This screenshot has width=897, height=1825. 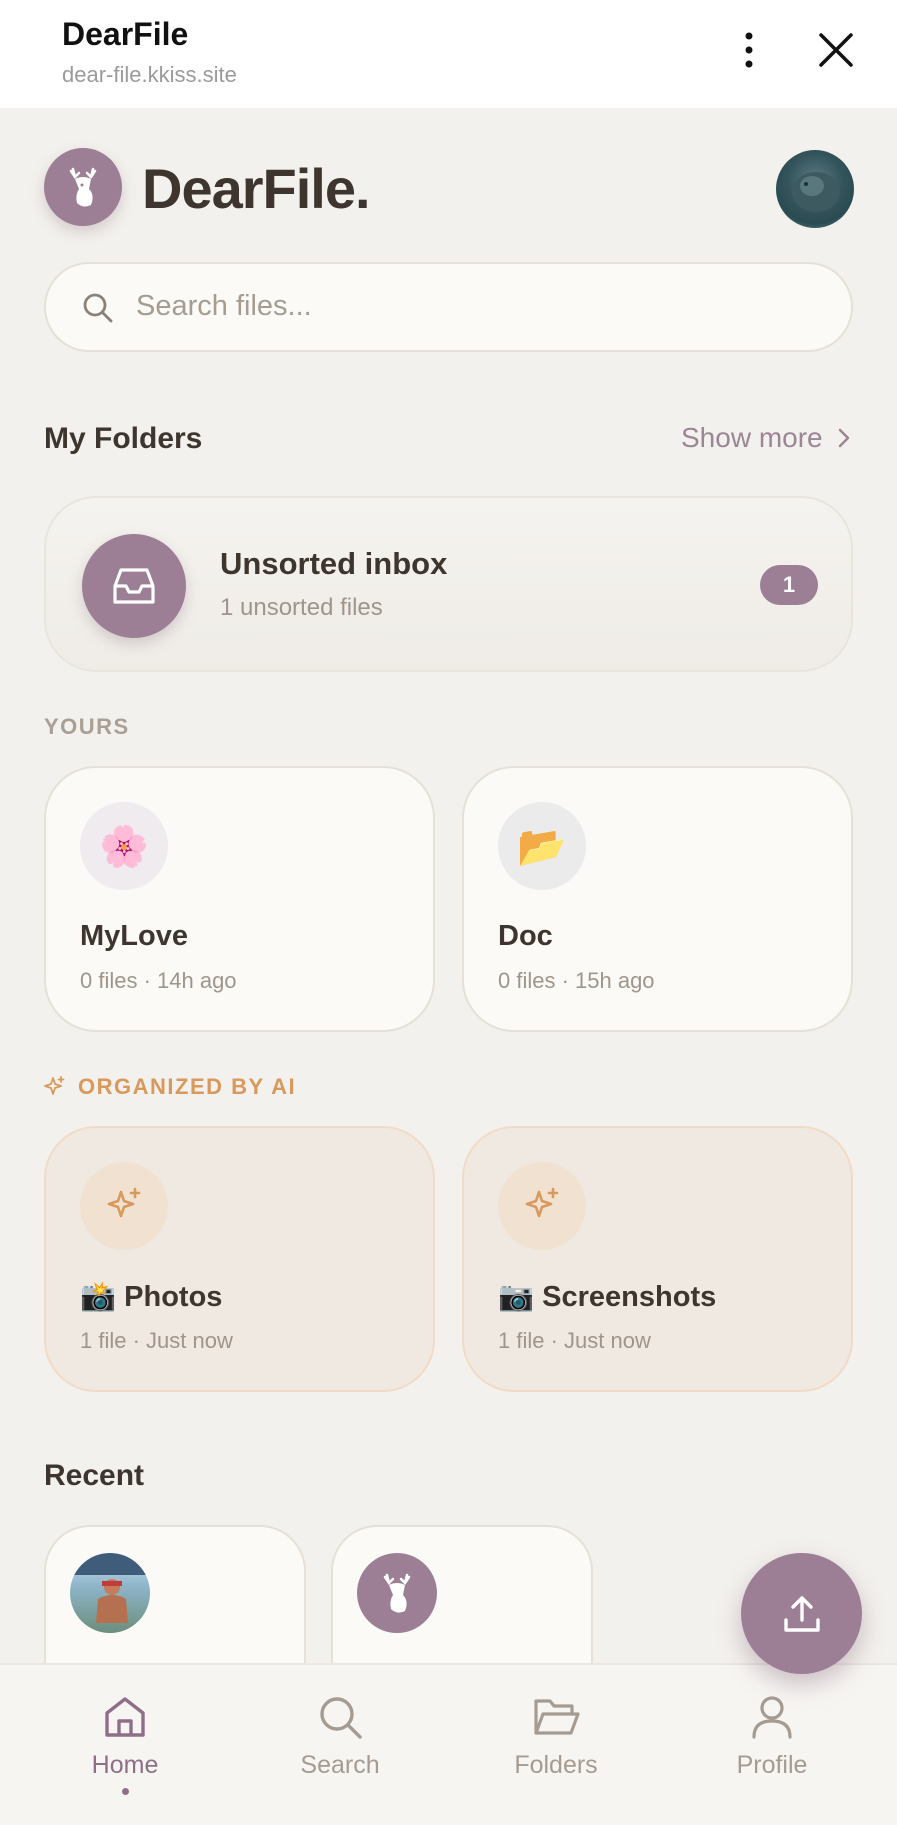 What do you see at coordinates (87, 726) in the screenshot?
I see `yours-label: YOURS` at bounding box center [87, 726].